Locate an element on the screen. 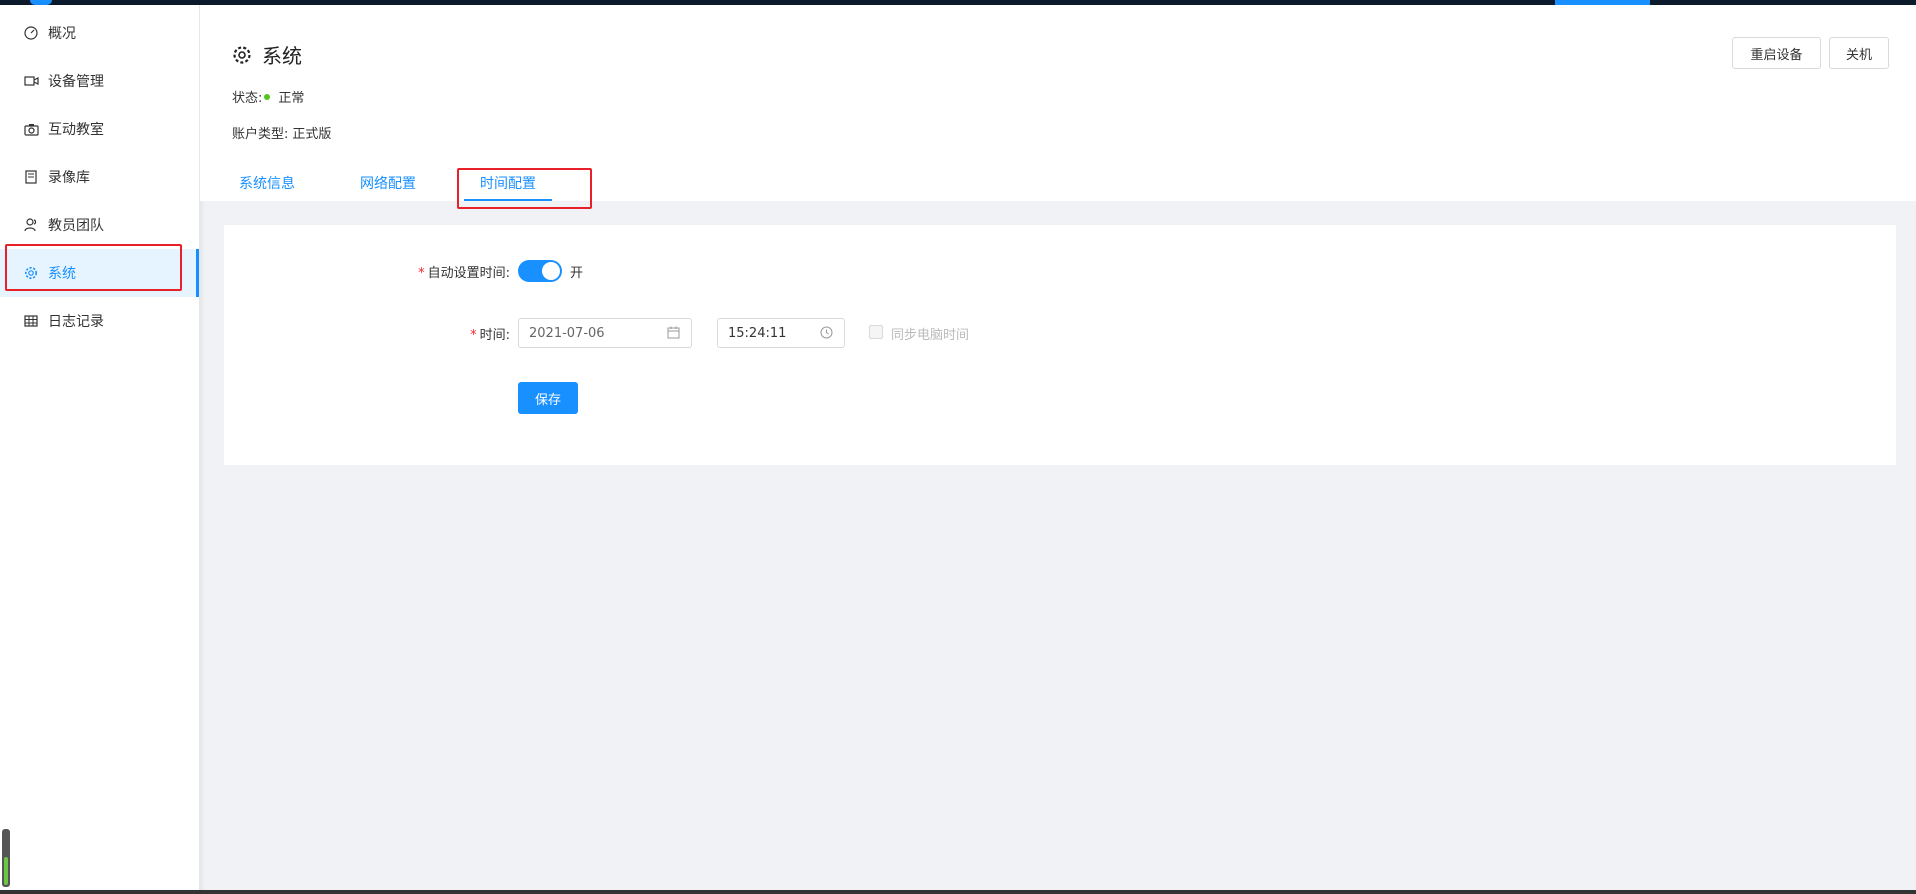 The image size is (1916, 894). account-label: 账户类型: is located at coordinates (260, 134).